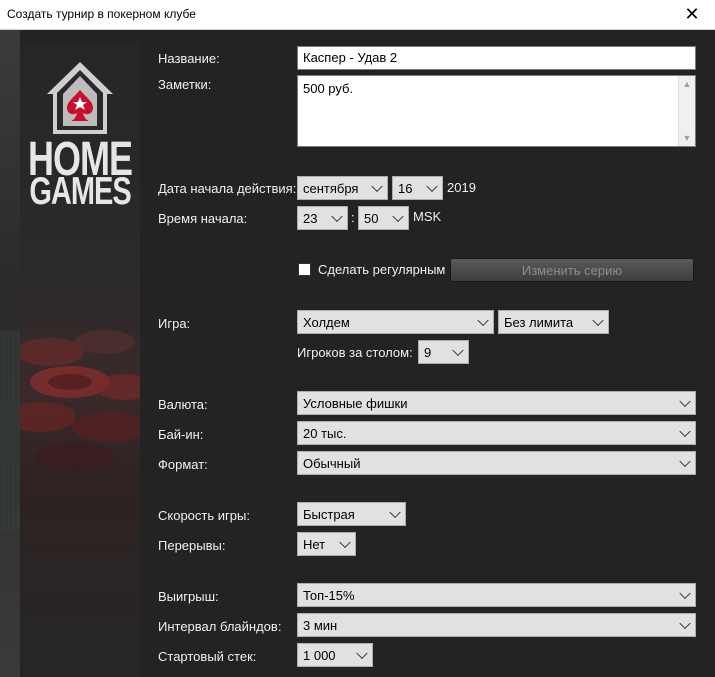 This screenshot has height=677, width=715. I want to click on day-value: 16, so click(405, 188).